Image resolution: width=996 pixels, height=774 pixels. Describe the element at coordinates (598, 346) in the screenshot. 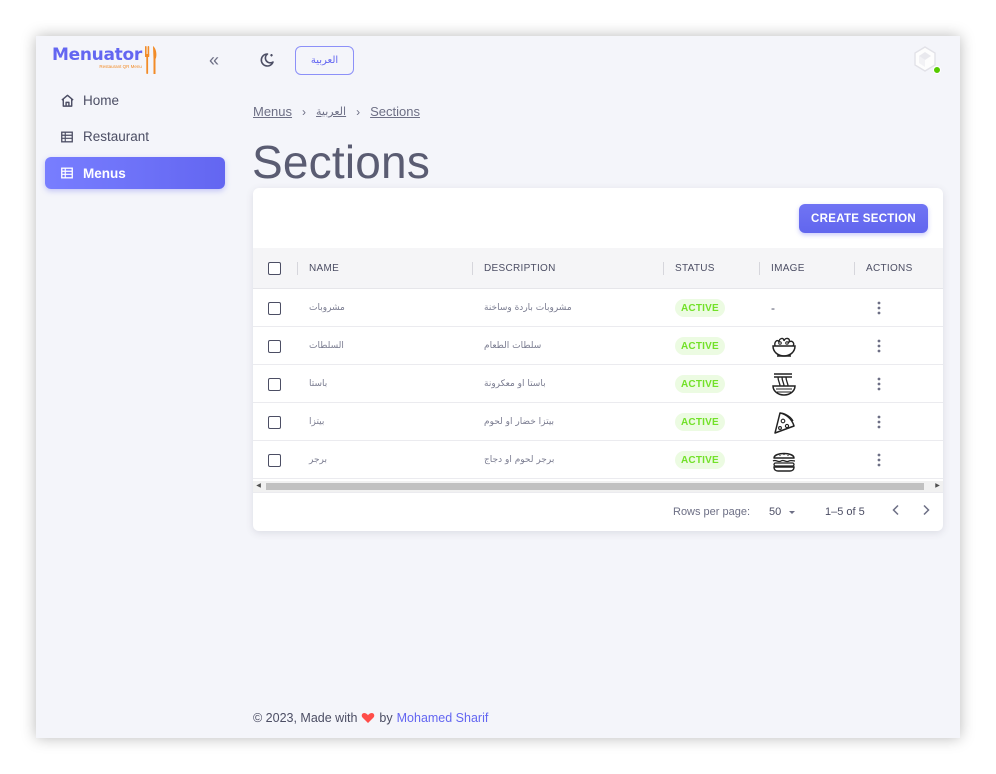

I see `table-row: السلطات سلطات الطعام ACTIVE` at that location.